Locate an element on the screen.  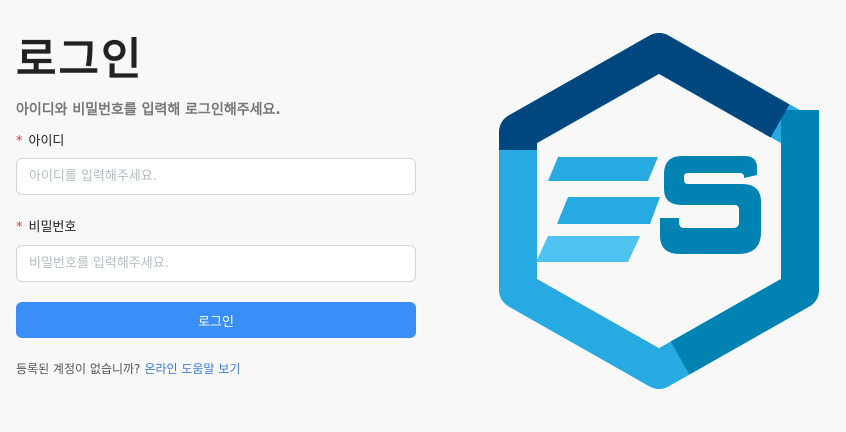
logo-e-stripe-top is located at coordinates (603, 169).